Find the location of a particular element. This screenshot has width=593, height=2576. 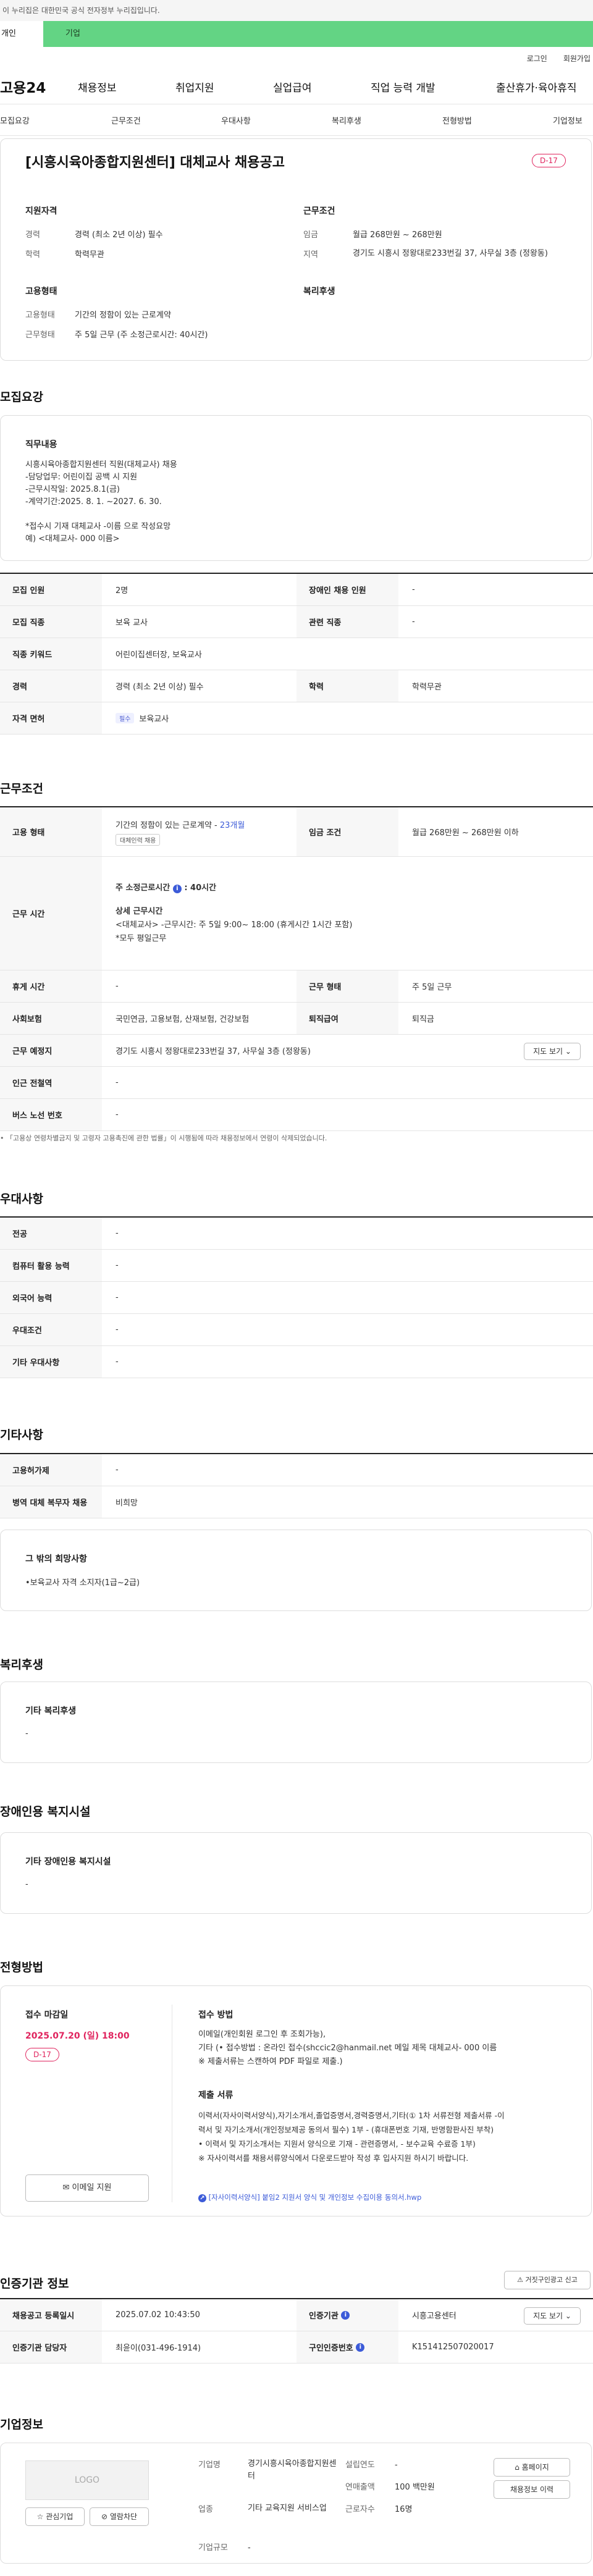

subnav-process: 전형방법 is located at coordinates (457, 120).